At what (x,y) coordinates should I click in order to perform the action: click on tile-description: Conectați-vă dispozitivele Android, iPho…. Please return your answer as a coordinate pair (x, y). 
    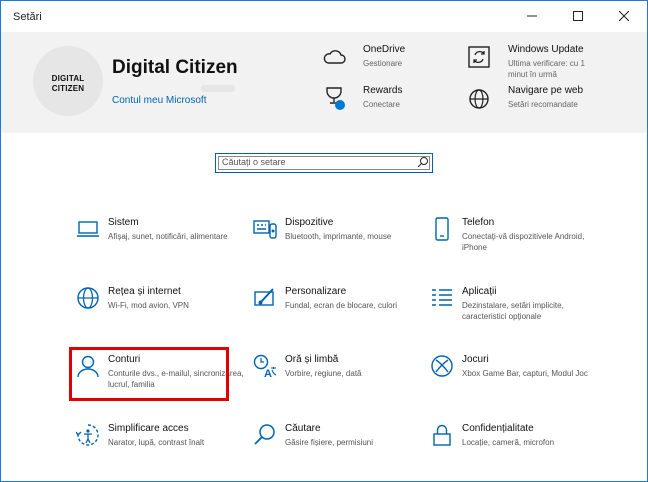
    Looking at the image, I should click on (523, 242).